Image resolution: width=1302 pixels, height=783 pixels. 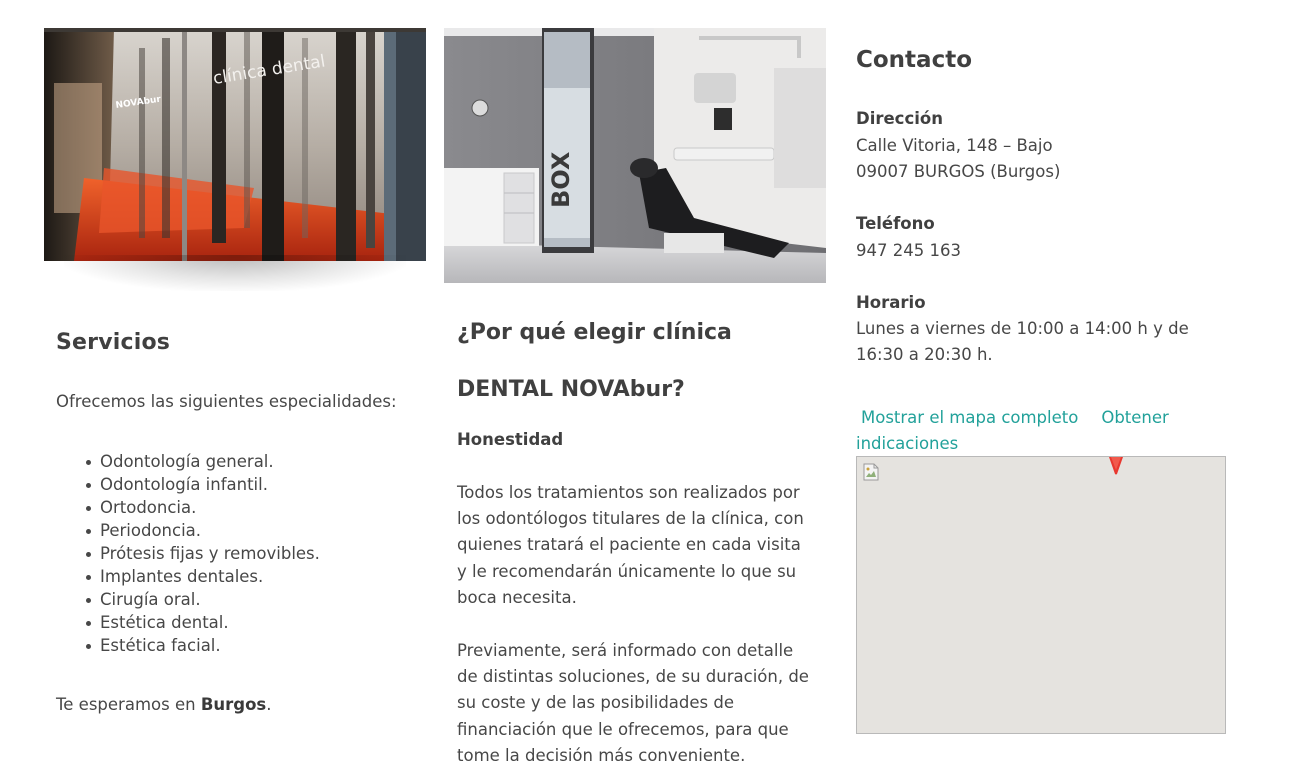 I want to click on services-title: Servicios, so click(x=113, y=342).